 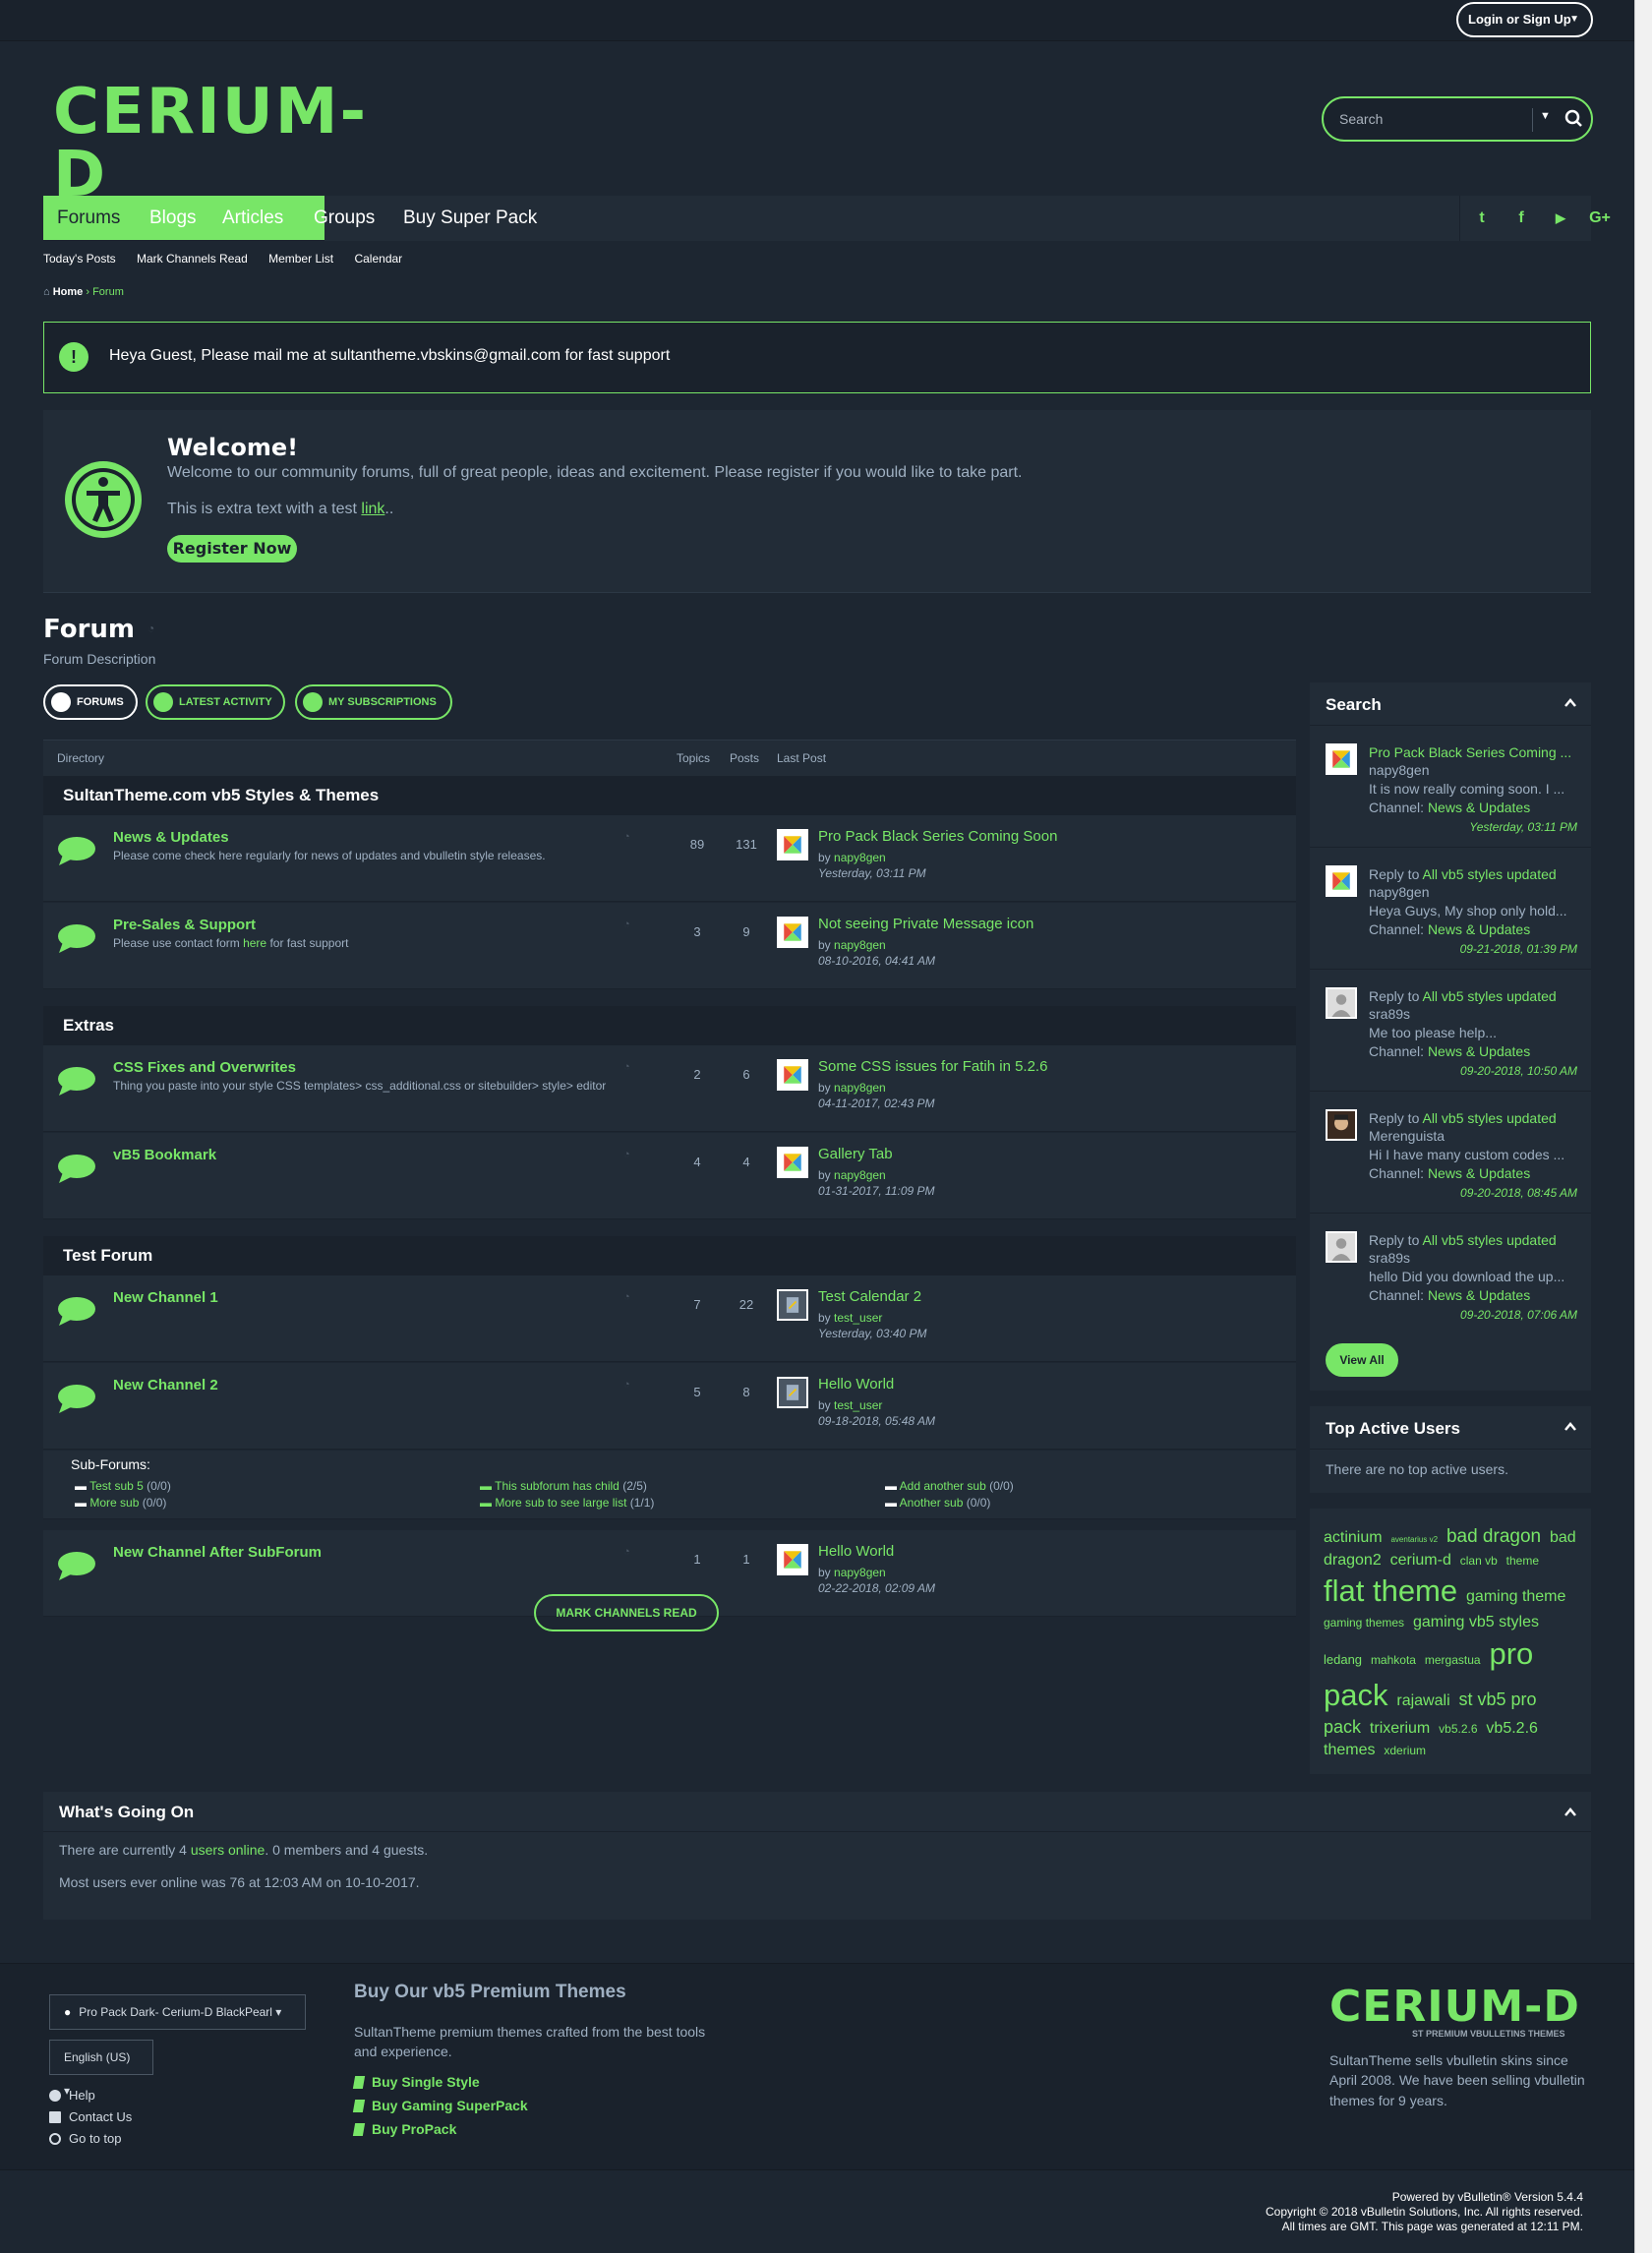 What do you see at coordinates (171, 837) in the screenshot?
I see `channel-title: News & Updates` at bounding box center [171, 837].